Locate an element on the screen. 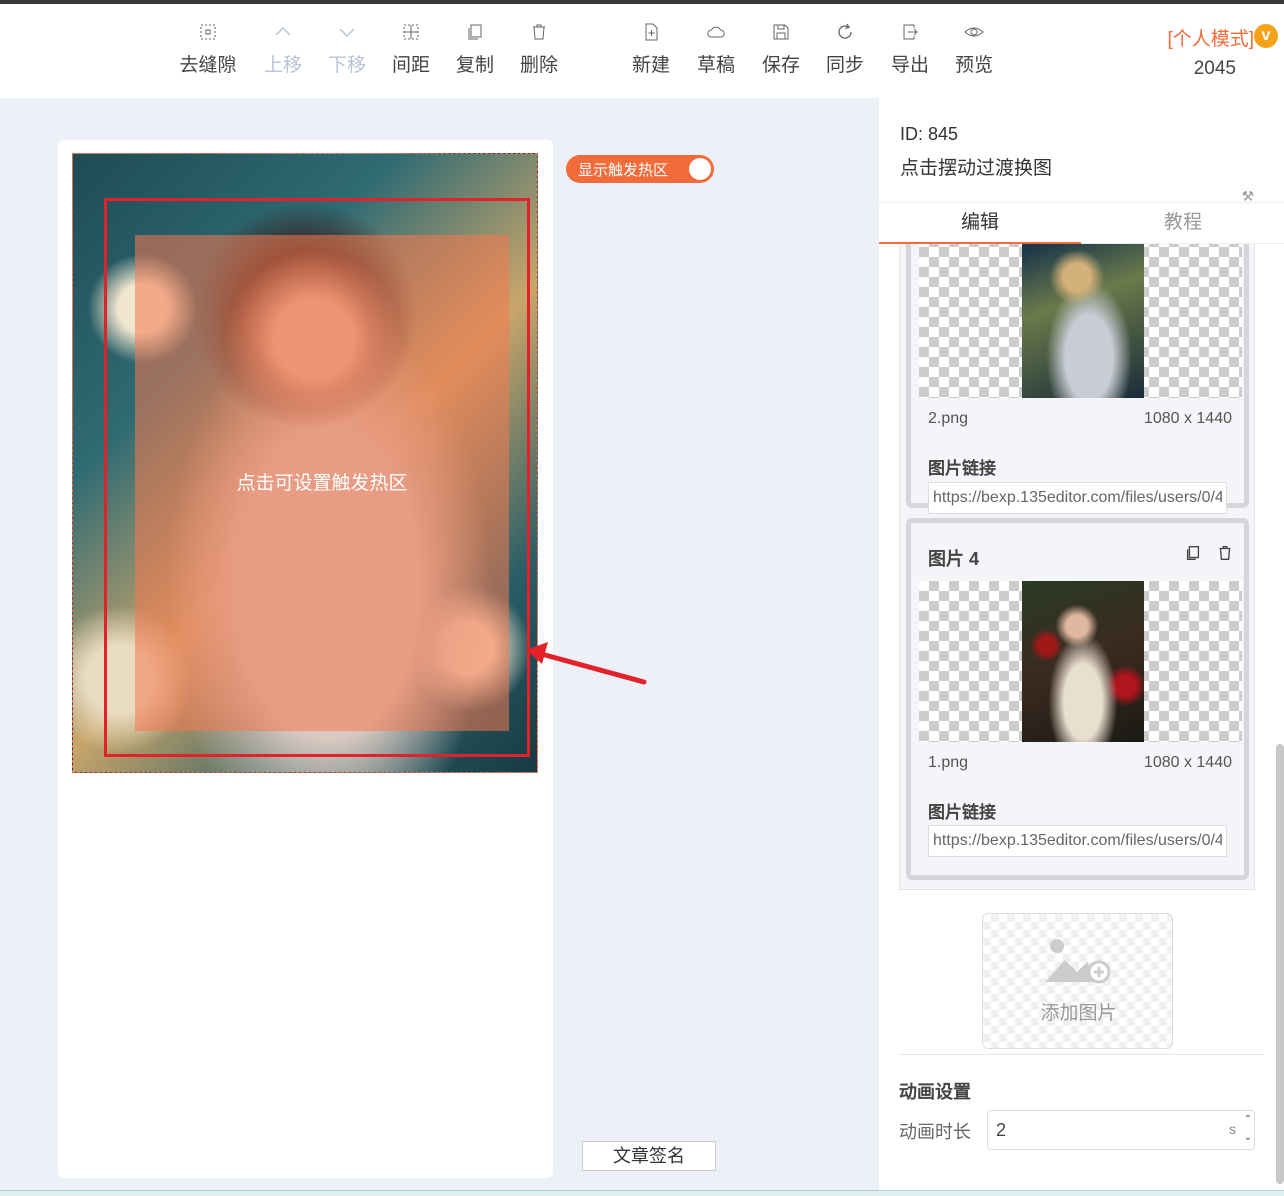  article-signature-button: 文章签名 is located at coordinates (649, 1156).